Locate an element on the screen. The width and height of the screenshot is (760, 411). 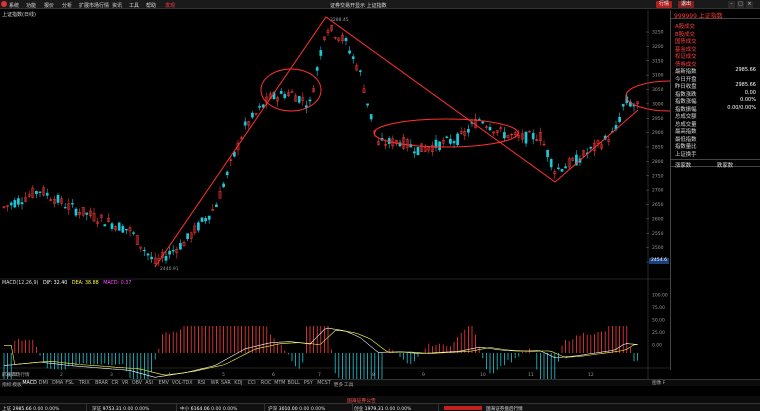
macd-tick-label: 25.00 is located at coordinates (658, 333).